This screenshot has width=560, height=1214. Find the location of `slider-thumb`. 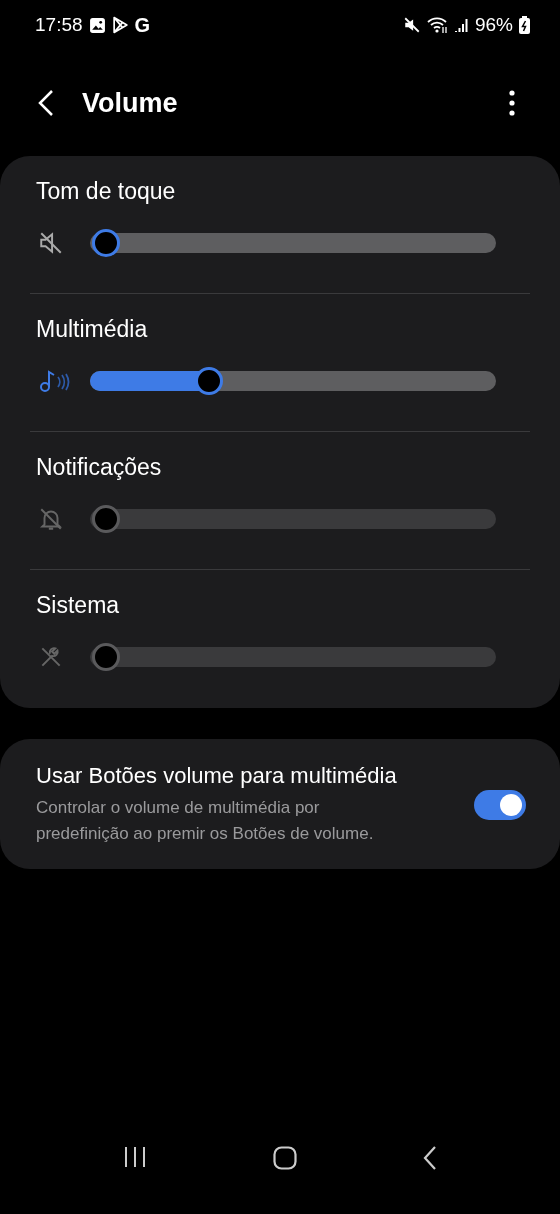

slider-thumb is located at coordinates (106, 243).